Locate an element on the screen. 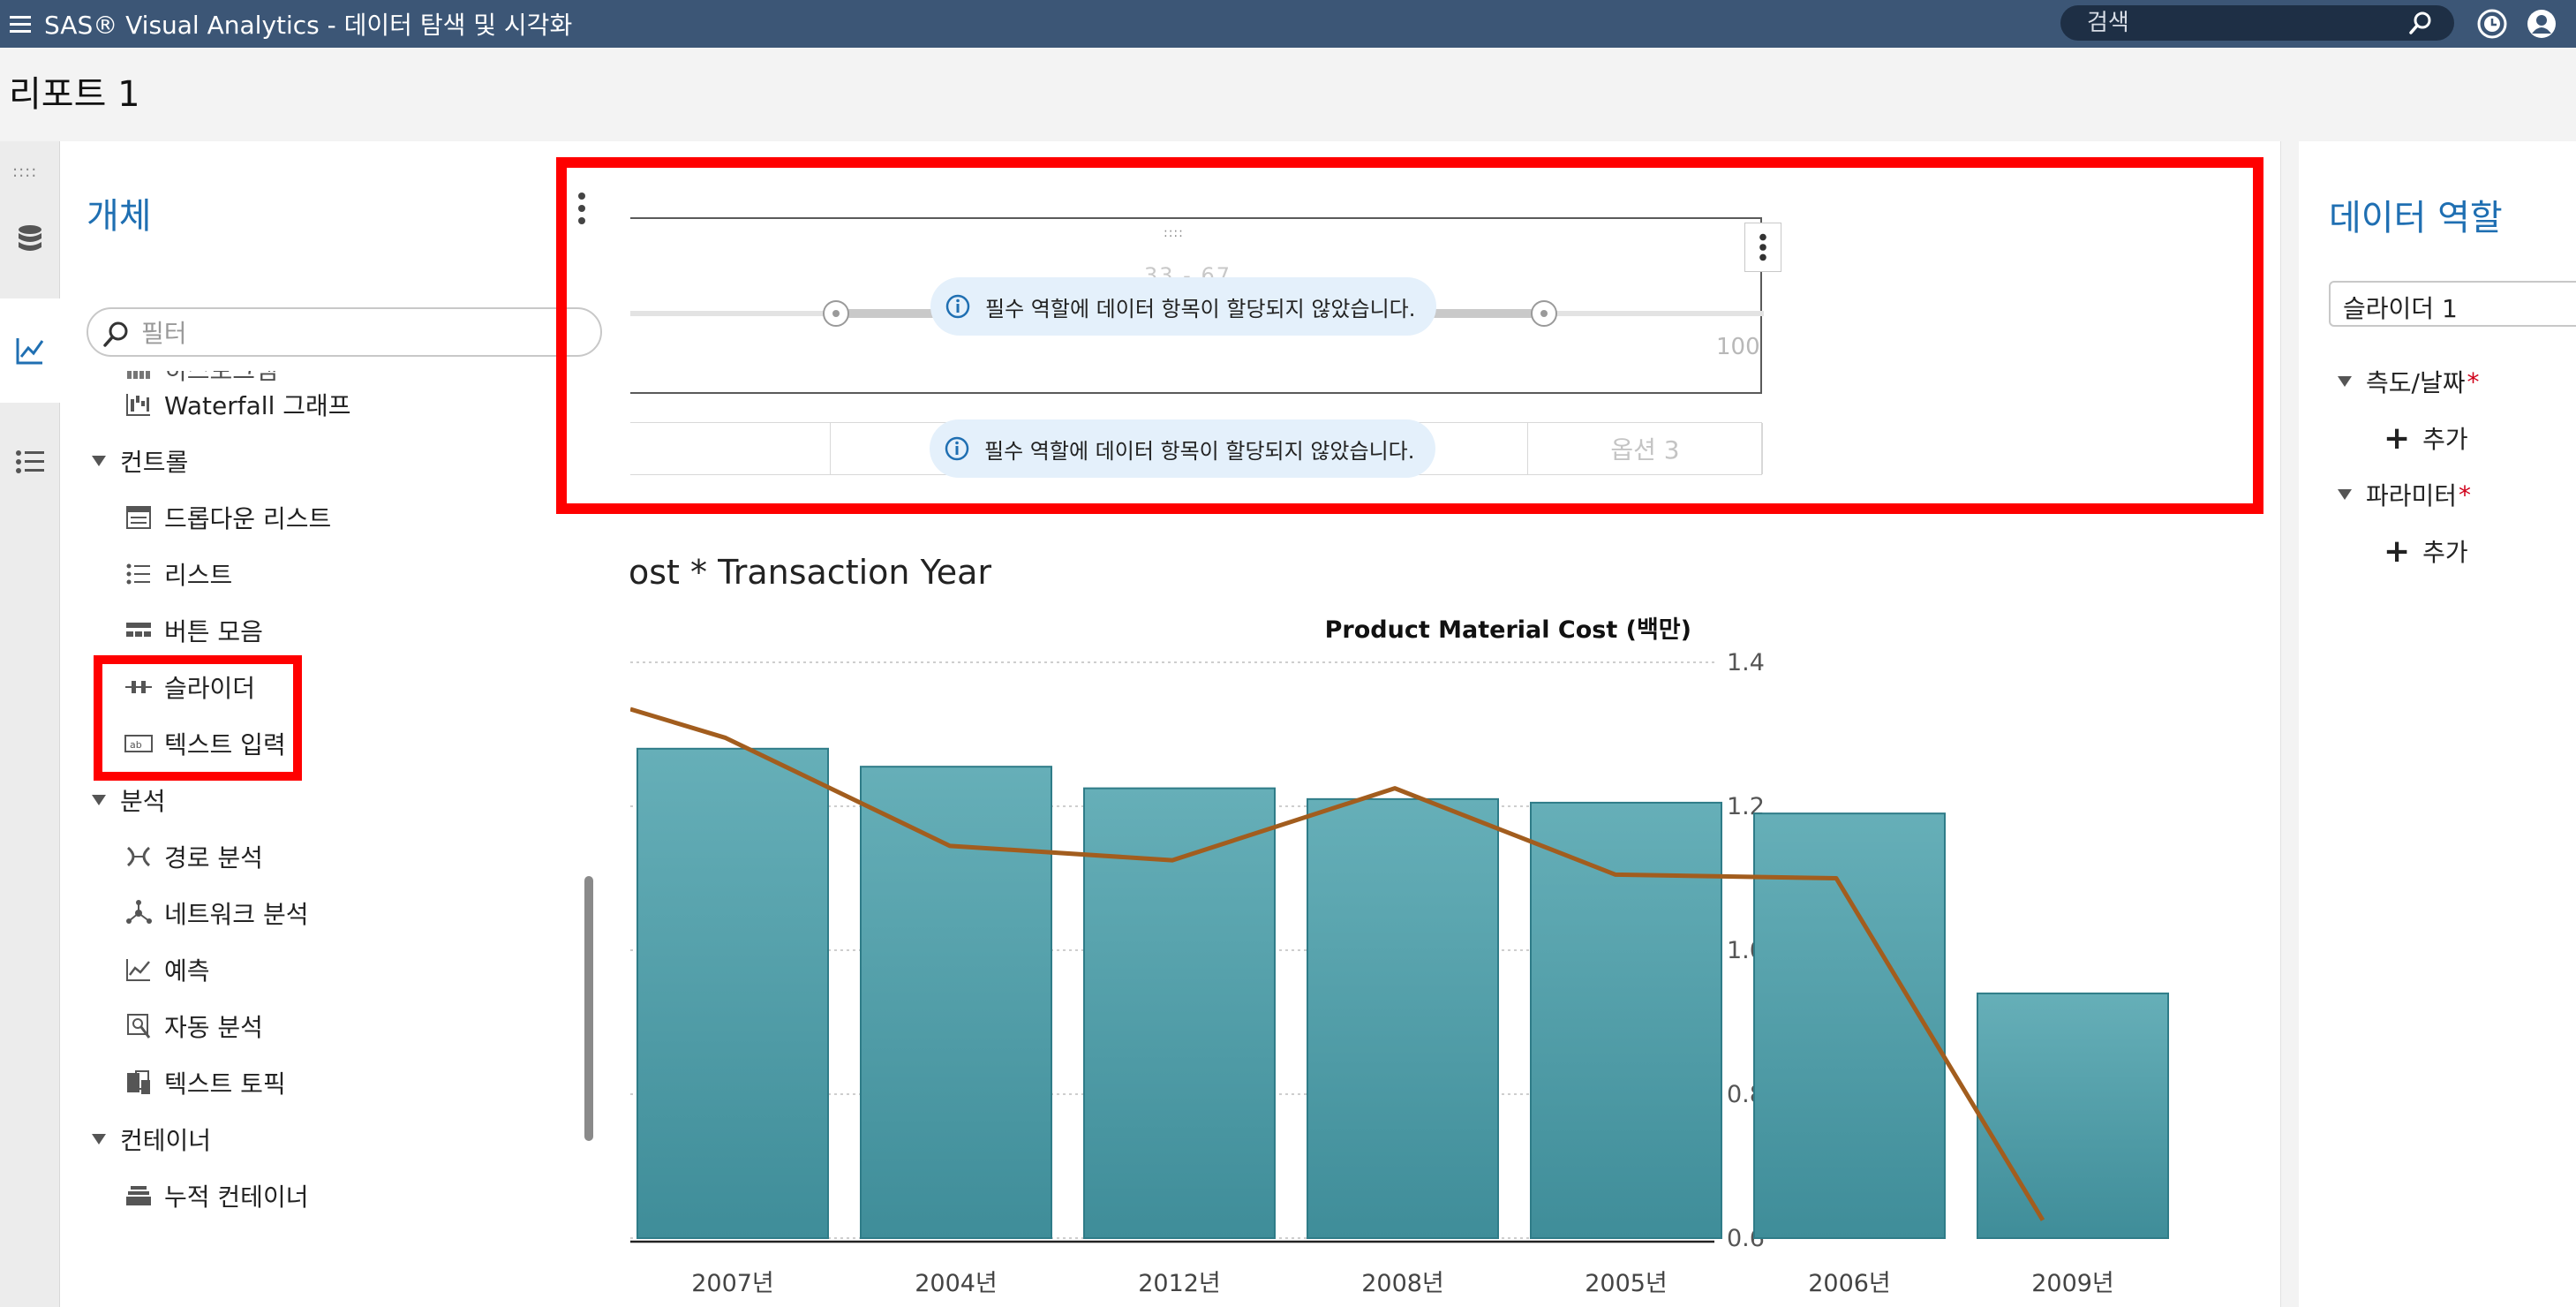 This screenshot has width=2576, height=1307. category-containers: 컨테이너 is located at coordinates (151, 1139).